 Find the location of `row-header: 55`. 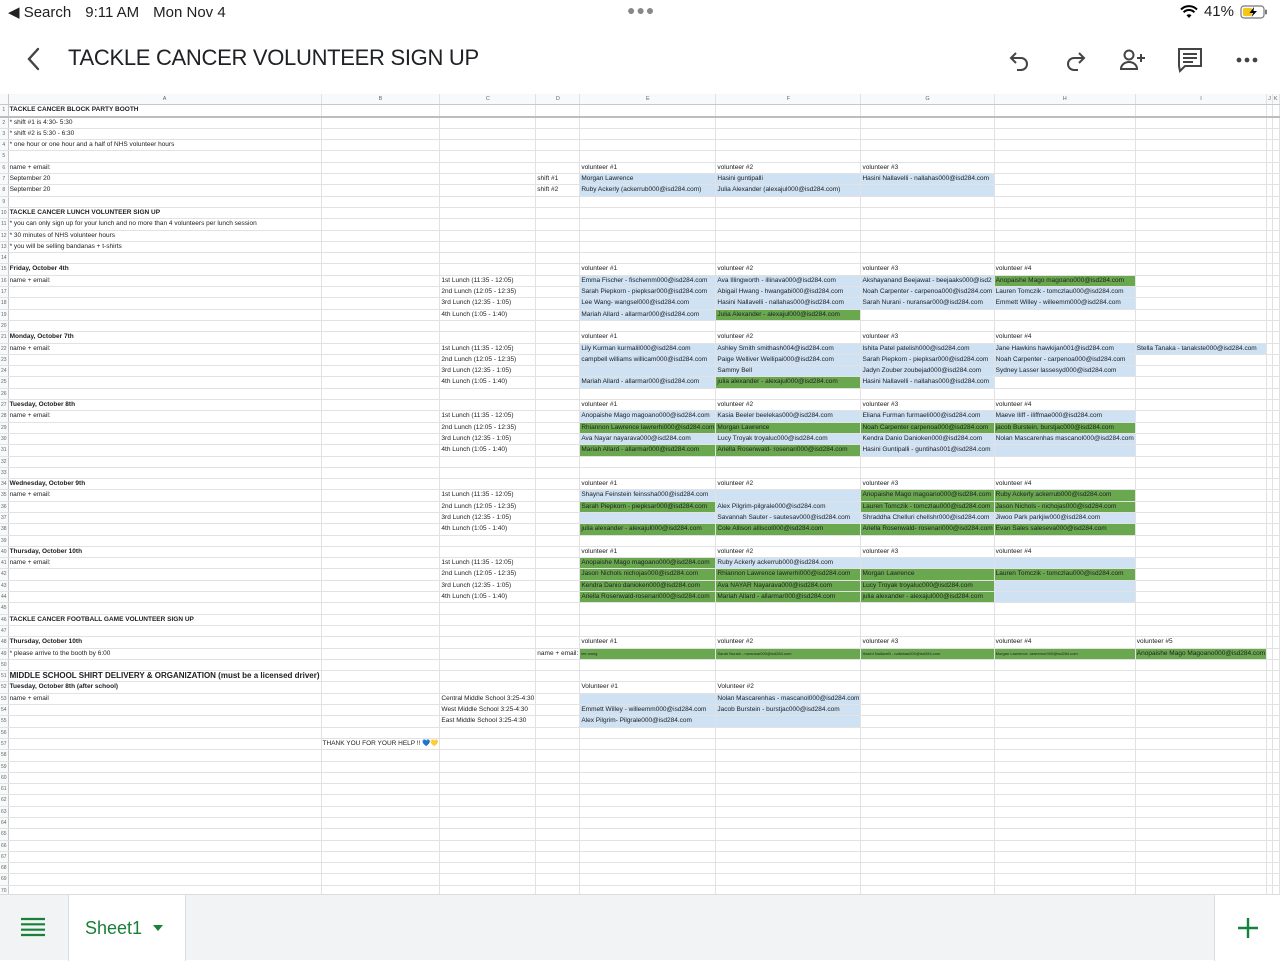

row-header: 55 is located at coordinates (4, 721).